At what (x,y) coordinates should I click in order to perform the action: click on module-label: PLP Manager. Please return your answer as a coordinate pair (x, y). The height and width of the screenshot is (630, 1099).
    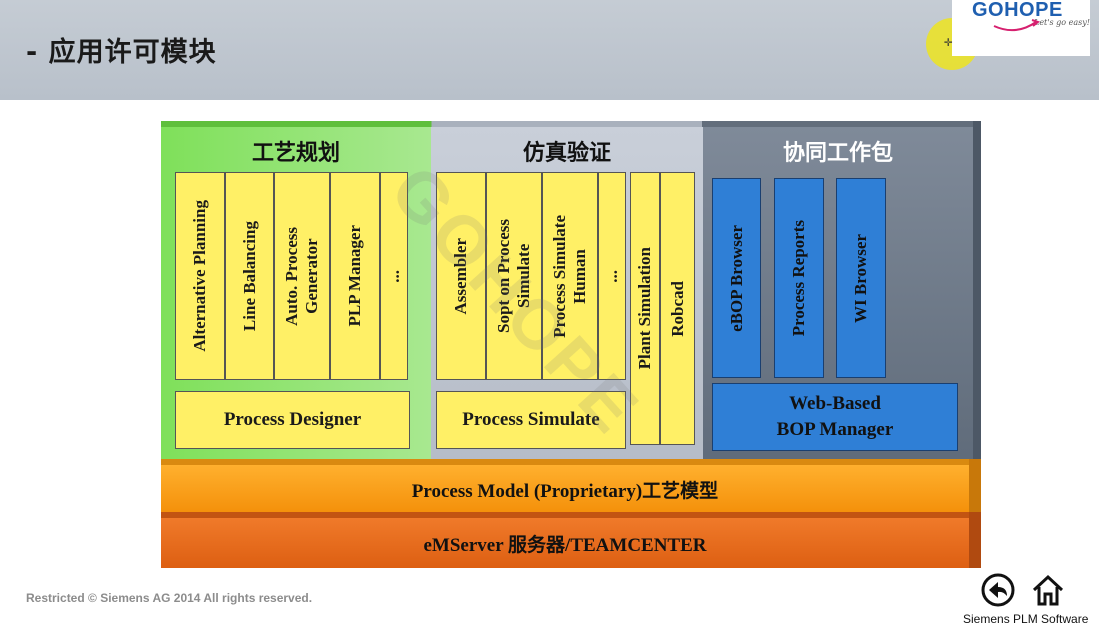
    Looking at the image, I should click on (354, 276).